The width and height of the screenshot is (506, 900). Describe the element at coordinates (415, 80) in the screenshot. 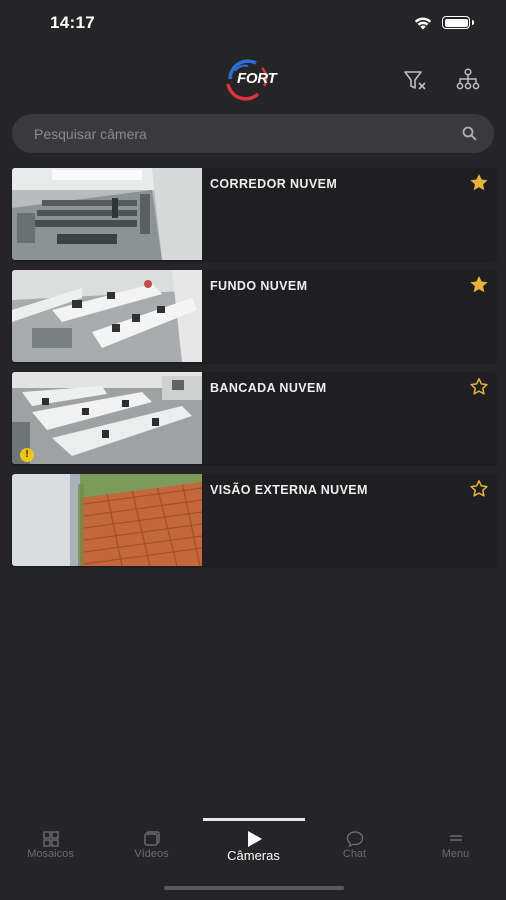

I see `filter-clear-icon` at that location.